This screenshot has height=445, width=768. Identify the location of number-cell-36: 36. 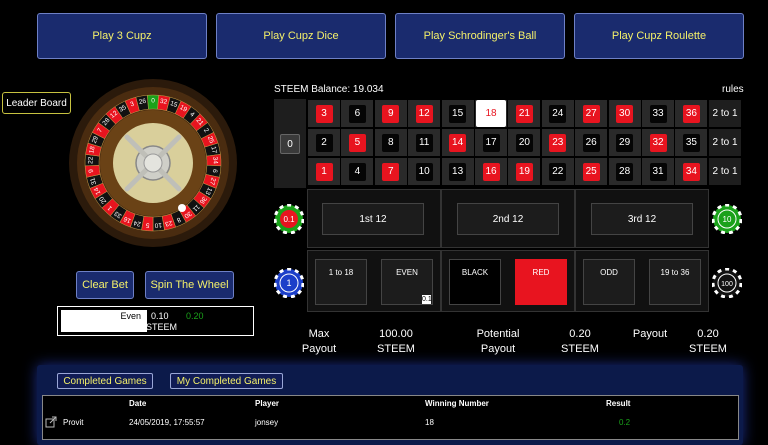
(691, 113).